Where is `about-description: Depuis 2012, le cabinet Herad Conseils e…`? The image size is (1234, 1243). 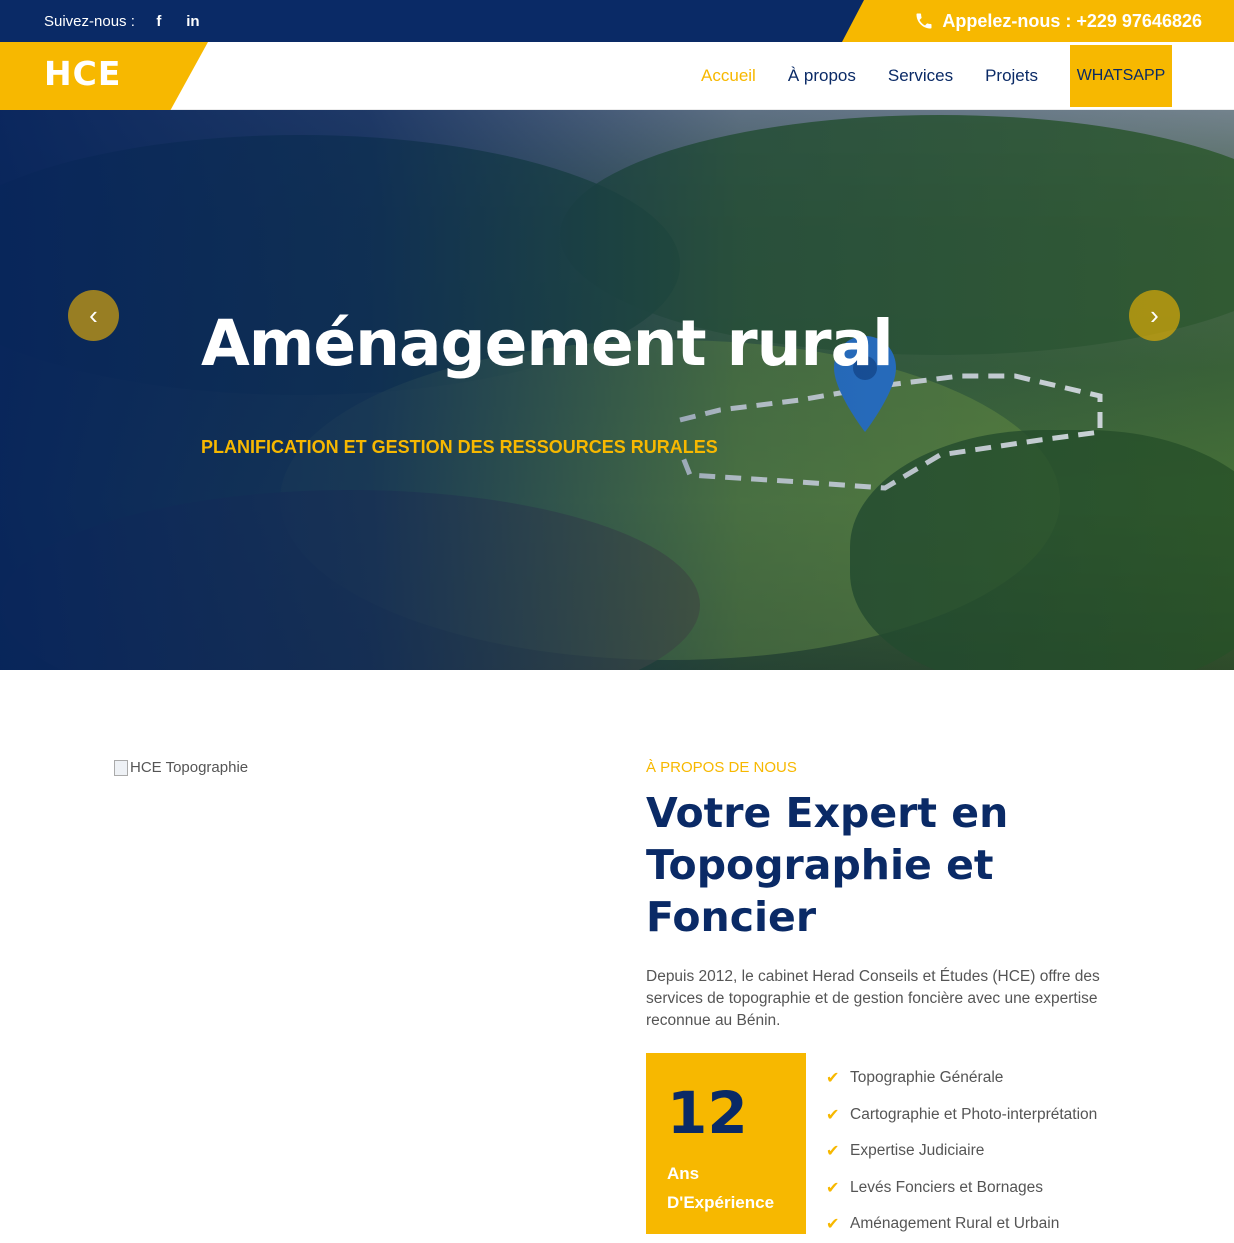
about-description: Depuis 2012, le cabinet Herad Conseils e… is located at coordinates (873, 998).